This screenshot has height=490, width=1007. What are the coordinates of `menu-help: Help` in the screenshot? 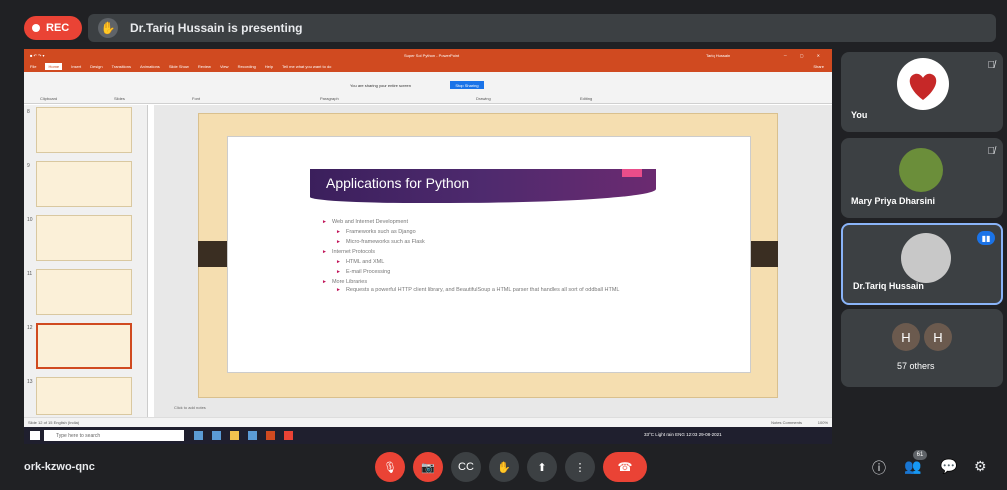 It's located at (269, 66).